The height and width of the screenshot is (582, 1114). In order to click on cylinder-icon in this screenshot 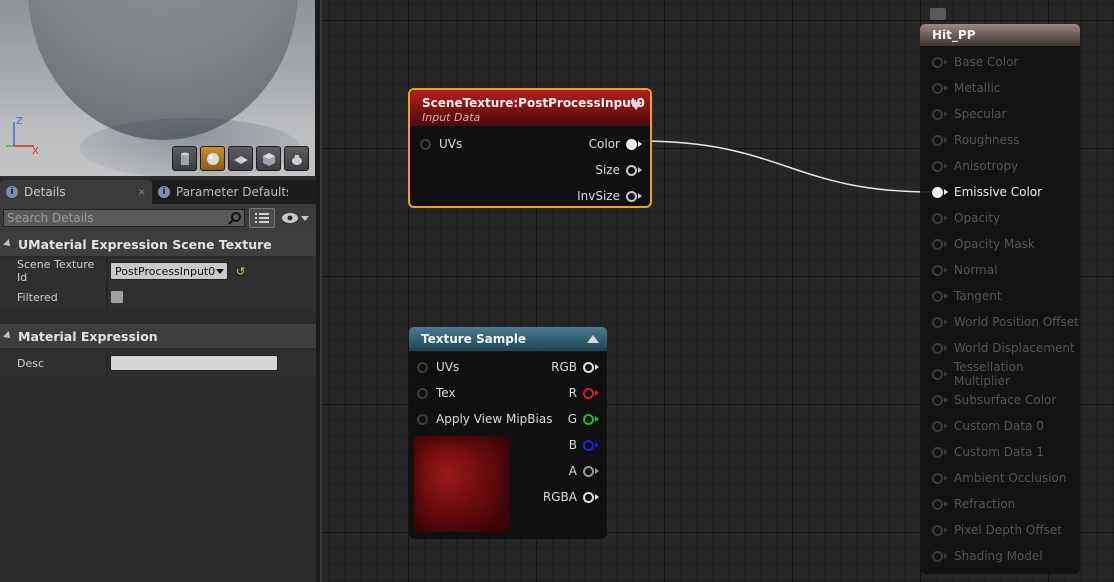, I will do `click(184, 158)`.